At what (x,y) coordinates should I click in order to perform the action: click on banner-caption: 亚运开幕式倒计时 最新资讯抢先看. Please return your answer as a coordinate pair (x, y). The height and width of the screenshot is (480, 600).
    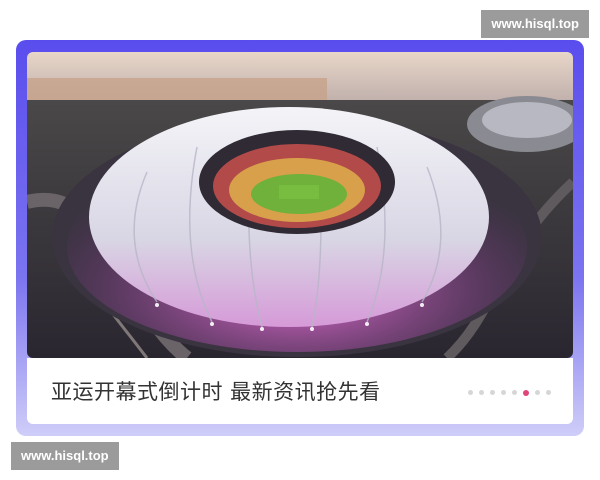
    Looking at the image, I should click on (216, 391).